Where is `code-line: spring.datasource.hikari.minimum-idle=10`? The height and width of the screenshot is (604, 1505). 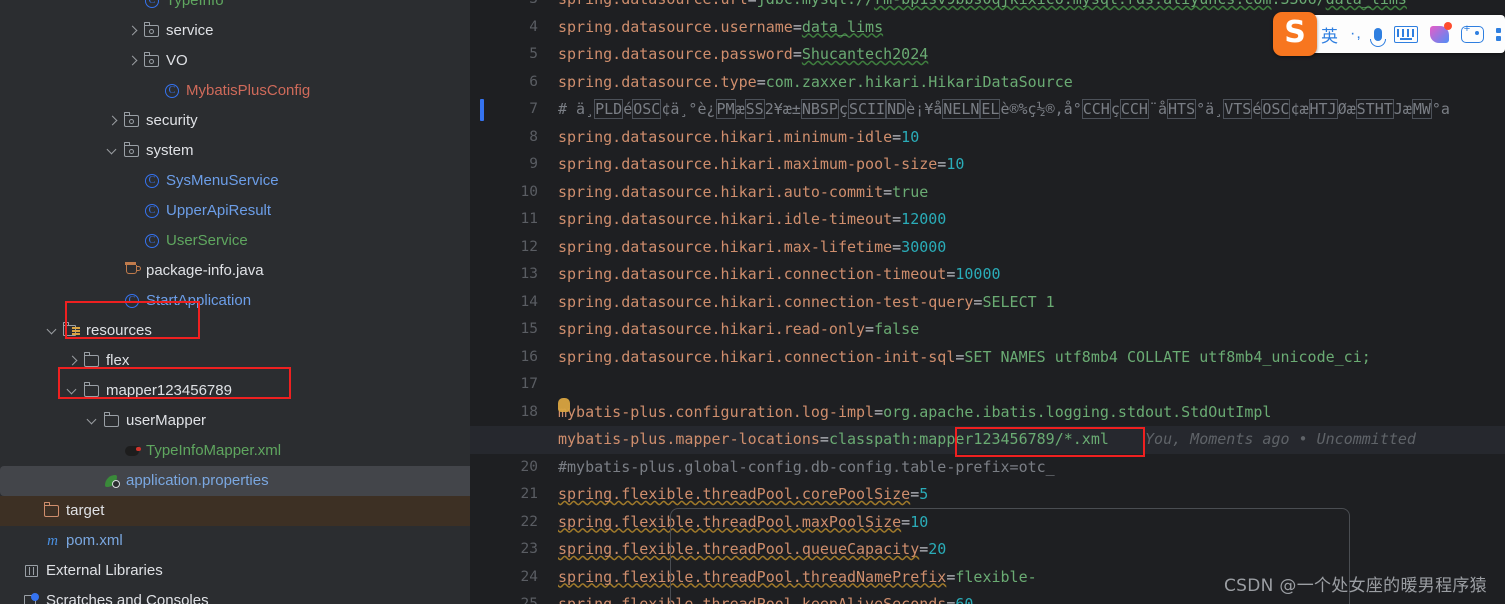 code-line: spring.datasource.hikari.minimum-idle=10 is located at coordinates (738, 138).